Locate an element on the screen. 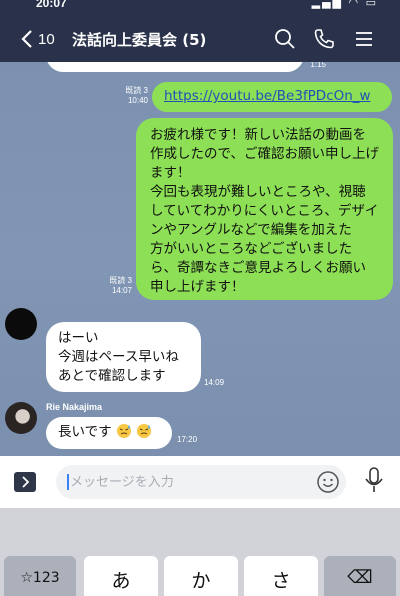  input-bar is located at coordinates (200, 482).